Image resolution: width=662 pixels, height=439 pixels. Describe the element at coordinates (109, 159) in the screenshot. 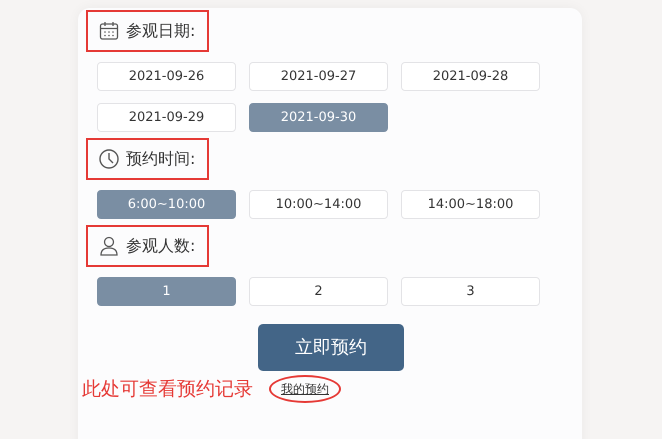

I see `clock-icon` at that location.